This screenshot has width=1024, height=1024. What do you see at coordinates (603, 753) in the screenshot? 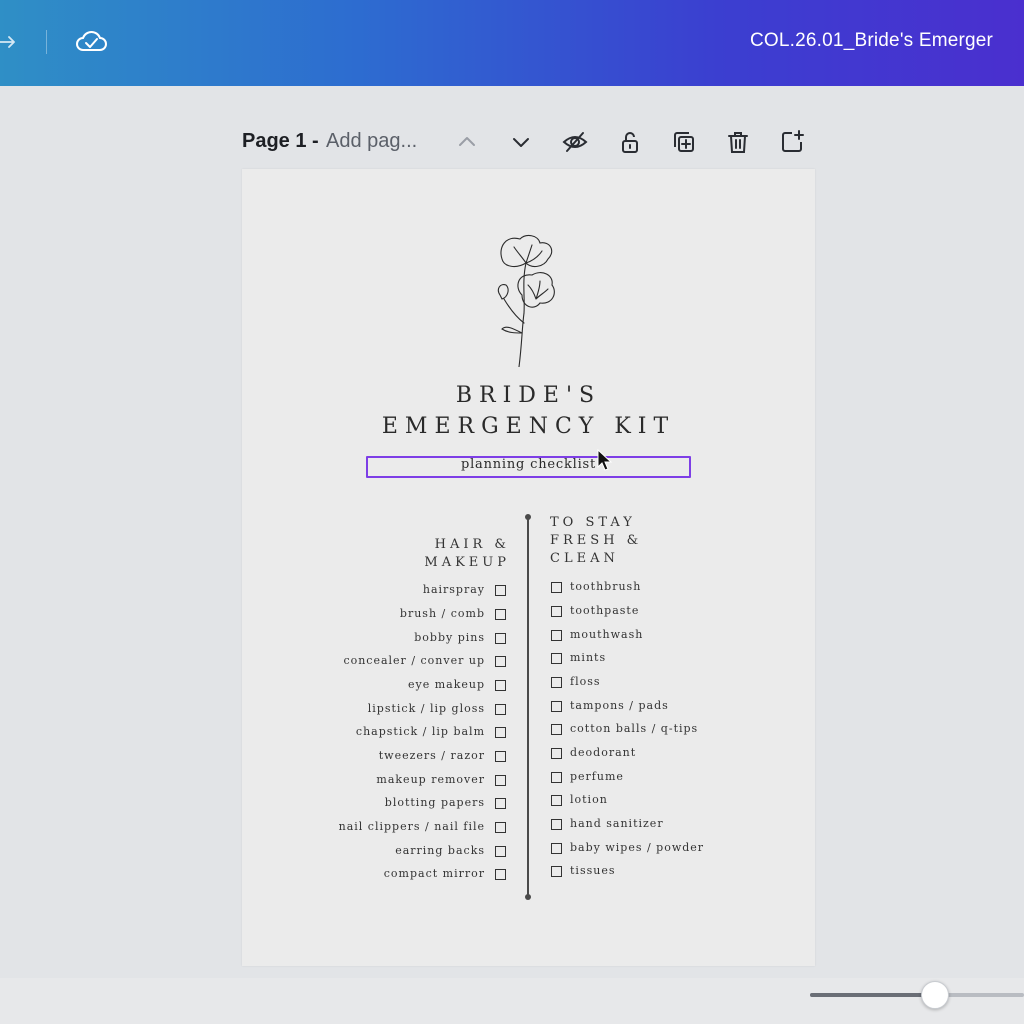
I see `list-item: deodorant` at bounding box center [603, 753].